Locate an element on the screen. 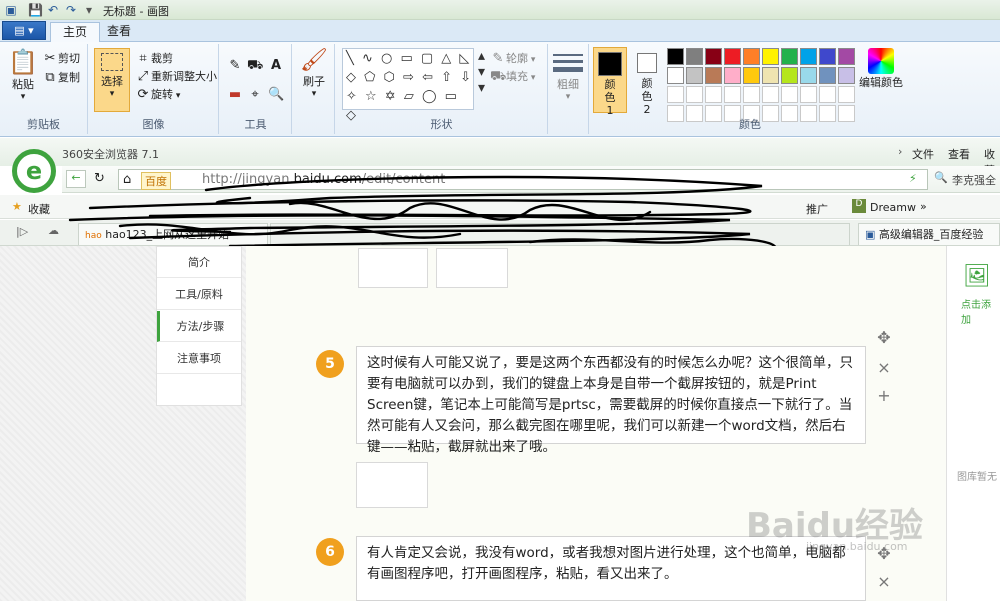 The height and width of the screenshot is (601, 1000). nav-notes: 注意事项 is located at coordinates (199, 358).